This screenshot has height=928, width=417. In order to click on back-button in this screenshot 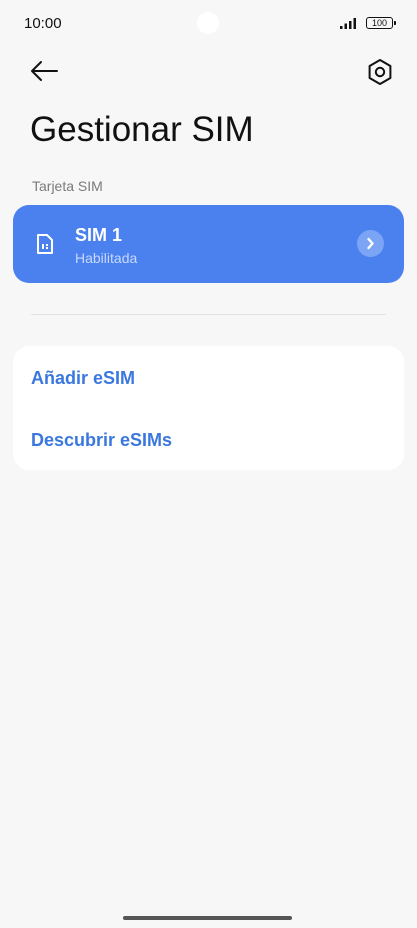, I will do `click(45, 71)`.